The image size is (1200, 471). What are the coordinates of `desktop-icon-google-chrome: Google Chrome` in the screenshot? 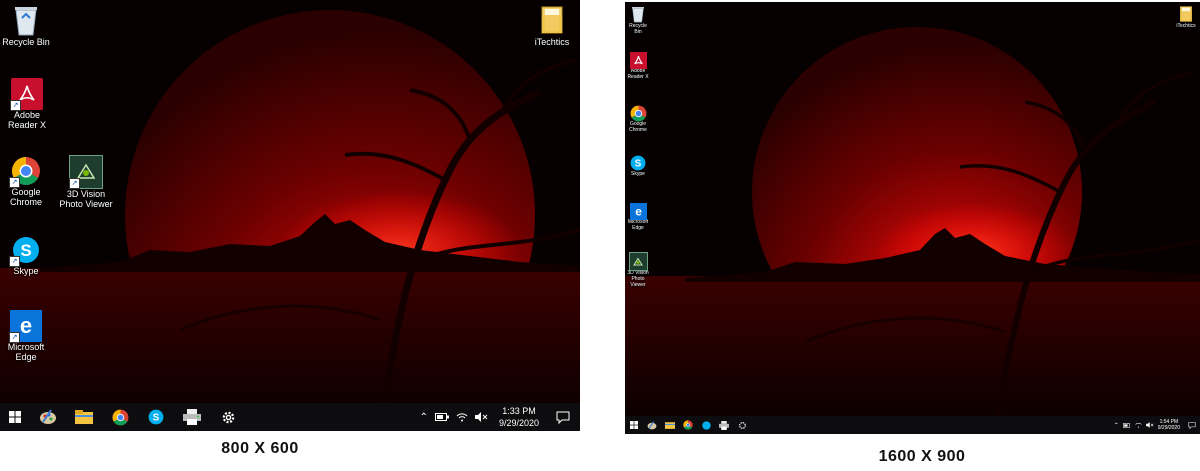 It's located at (638, 119).